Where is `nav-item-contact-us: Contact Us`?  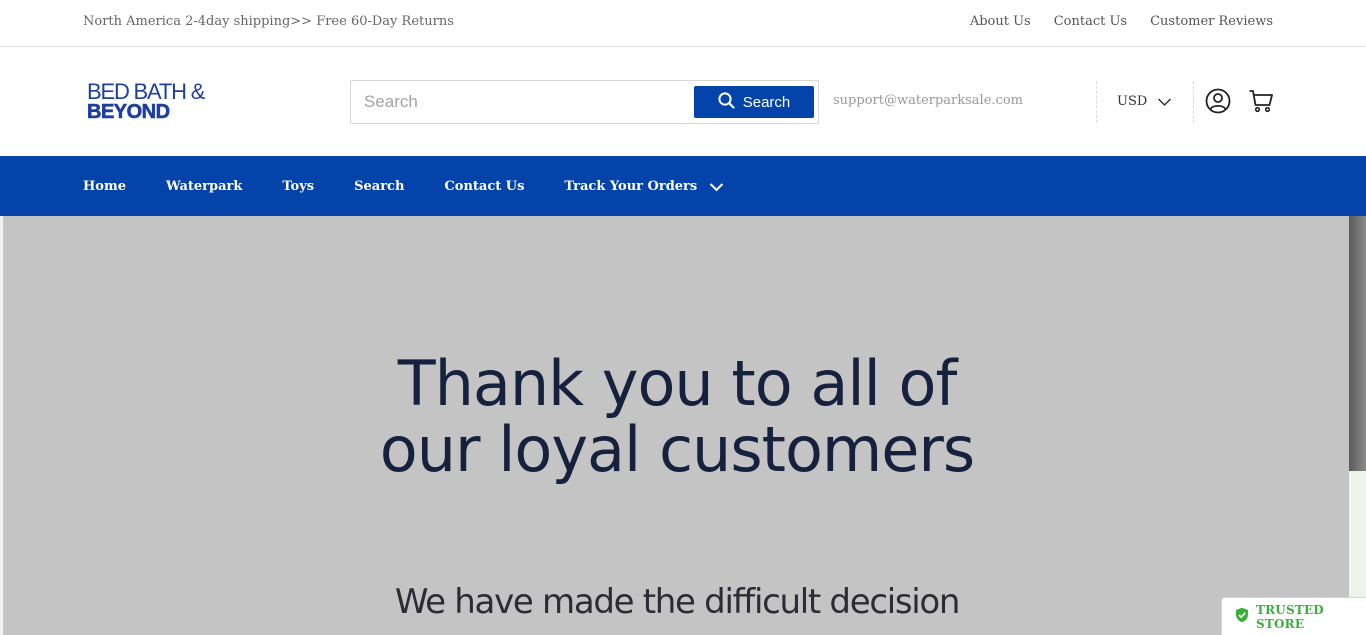 nav-item-contact-us: Contact Us is located at coordinates (484, 186).